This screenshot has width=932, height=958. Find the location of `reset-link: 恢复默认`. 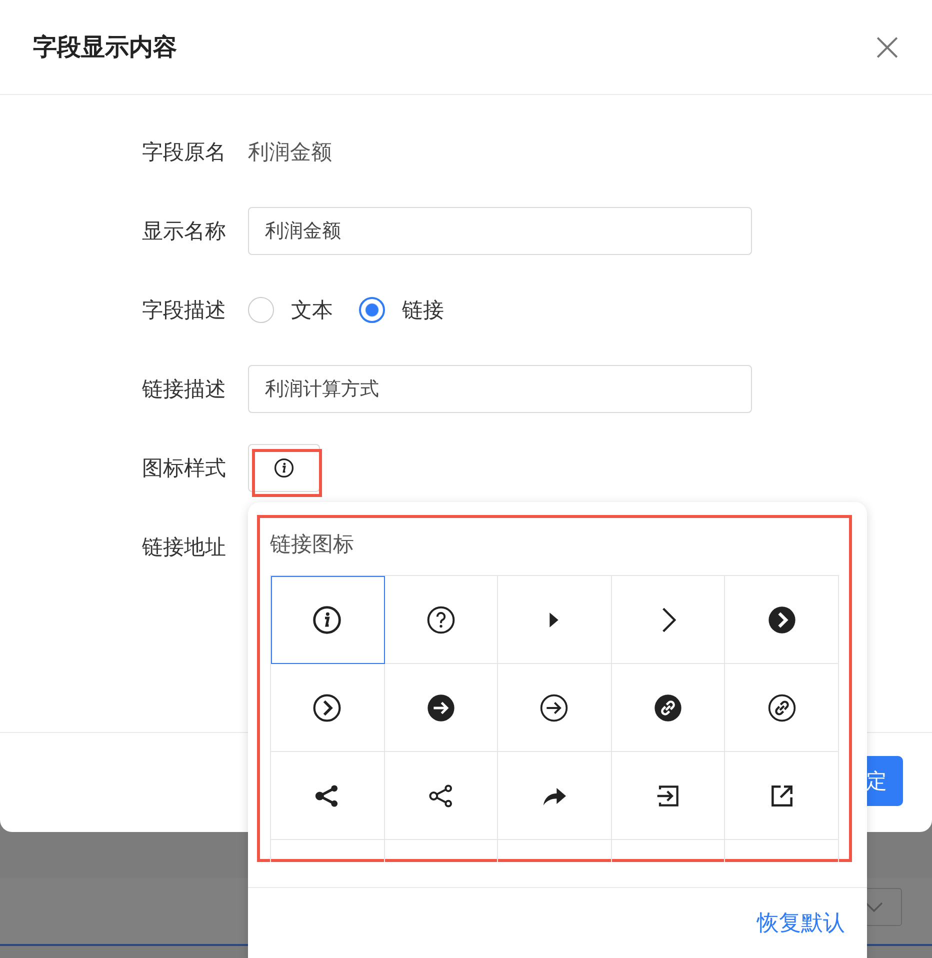

reset-link: 恢复默认 is located at coordinates (801, 923).